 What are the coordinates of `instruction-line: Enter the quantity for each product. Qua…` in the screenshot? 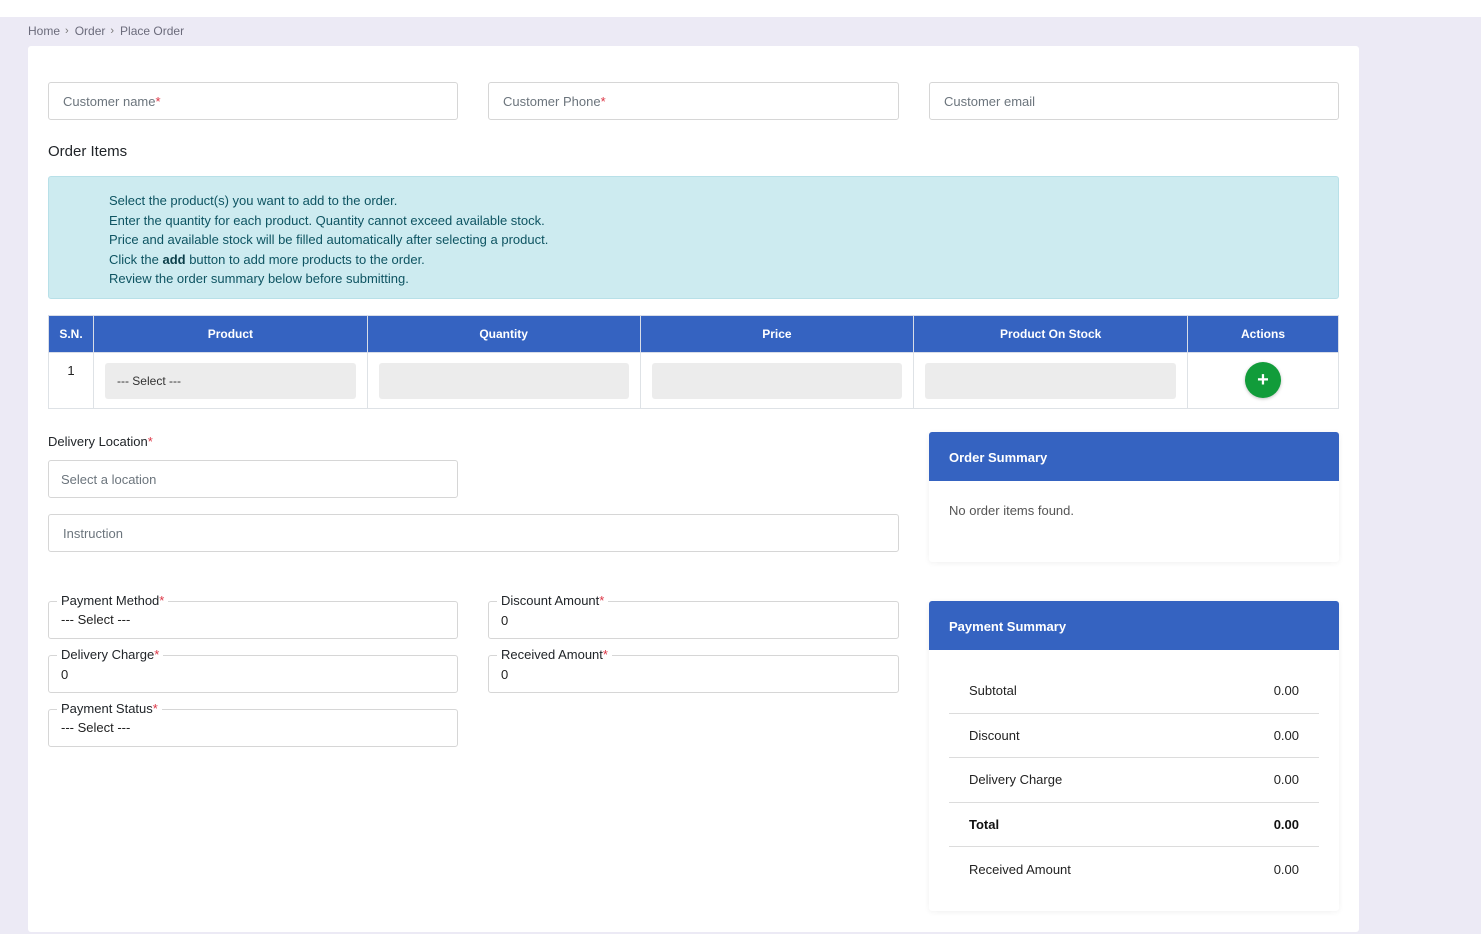 It's located at (327, 220).